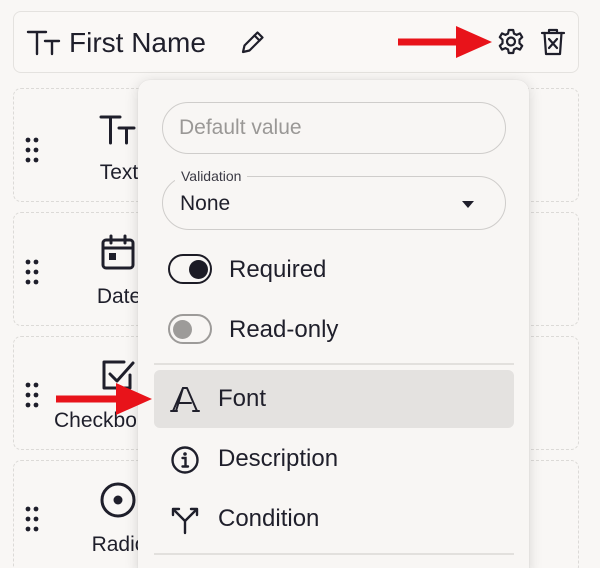 The width and height of the screenshot is (600, 568). Describe the element at coordinates (185, 460) in the screenshot. I see `info-icon` at that location.